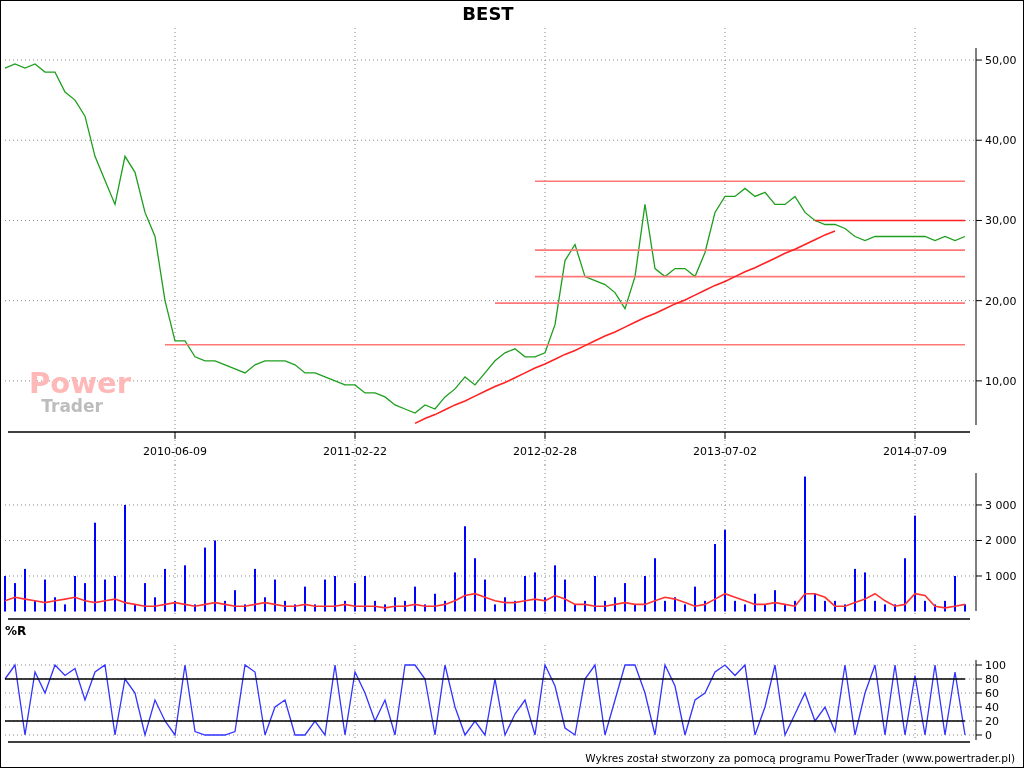  Describe the element at coordinates (1001, 576) in the screenshot. I see `axis-label: 1 000` at that location.